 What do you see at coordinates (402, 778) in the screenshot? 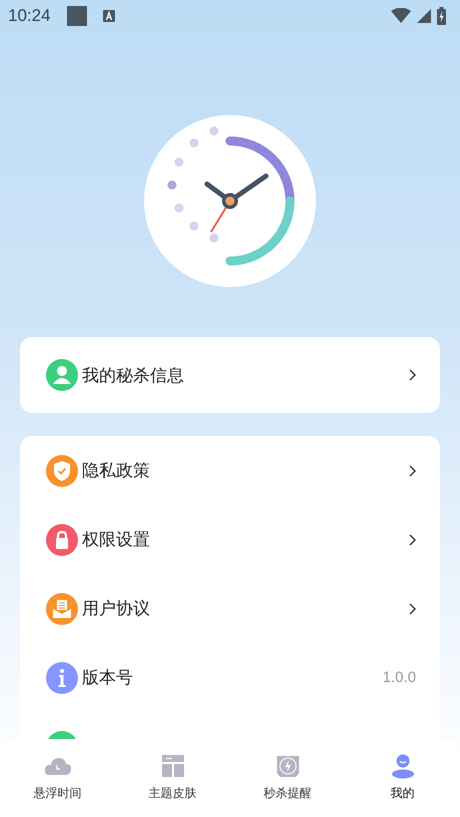
I see `tab: 我的` at bounding box center [402, 778].